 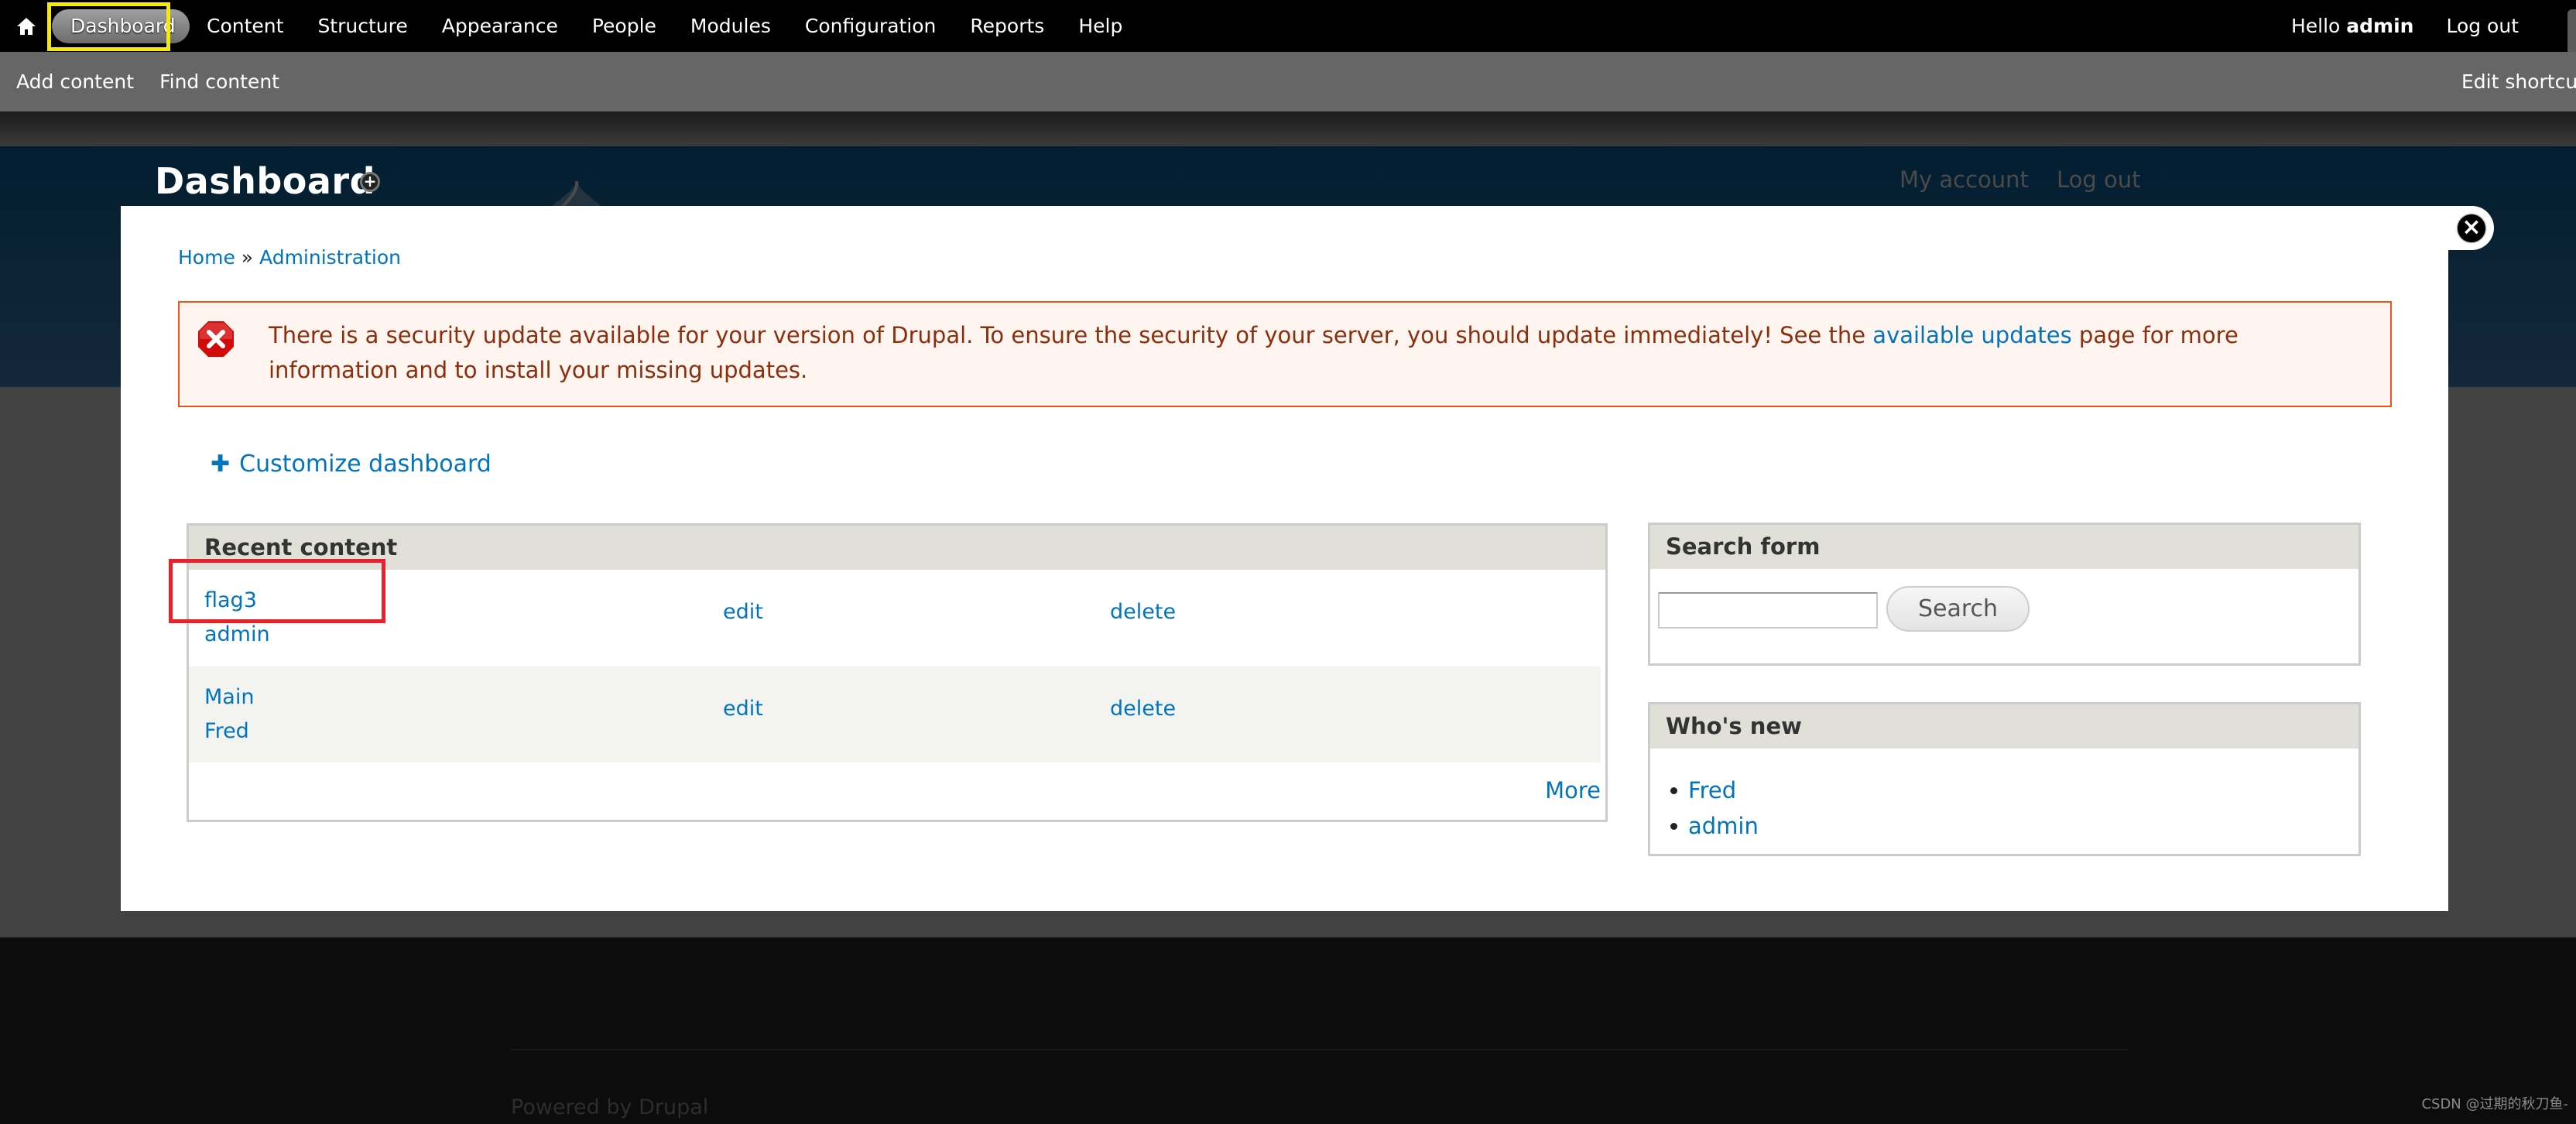 I want to click on customize-dashboard-label: Customize dashboard, so click(x=365, y=464).